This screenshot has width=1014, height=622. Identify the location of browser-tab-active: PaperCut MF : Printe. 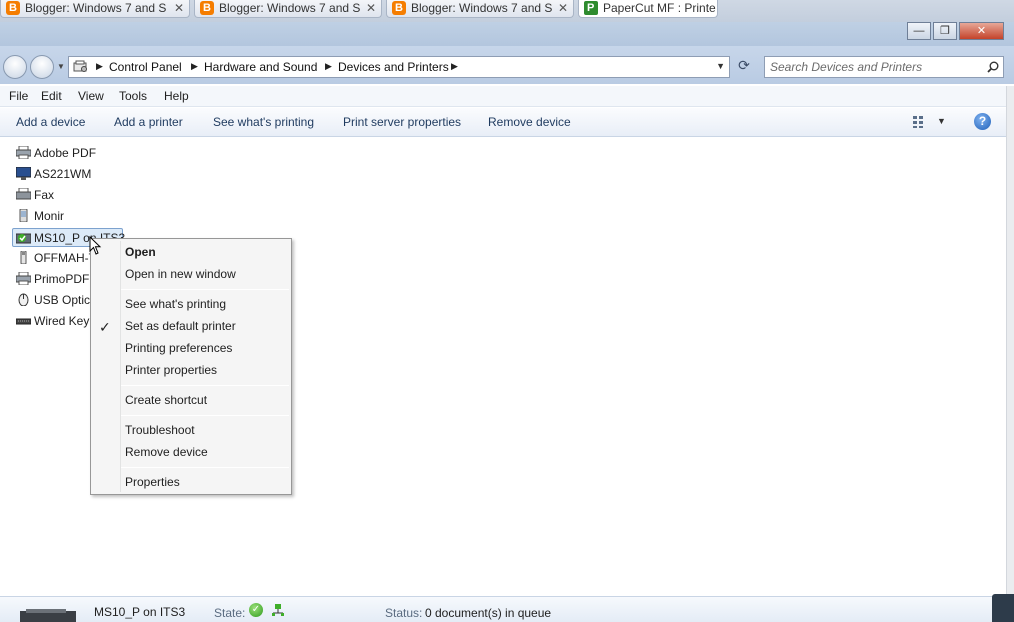
(648, 9).